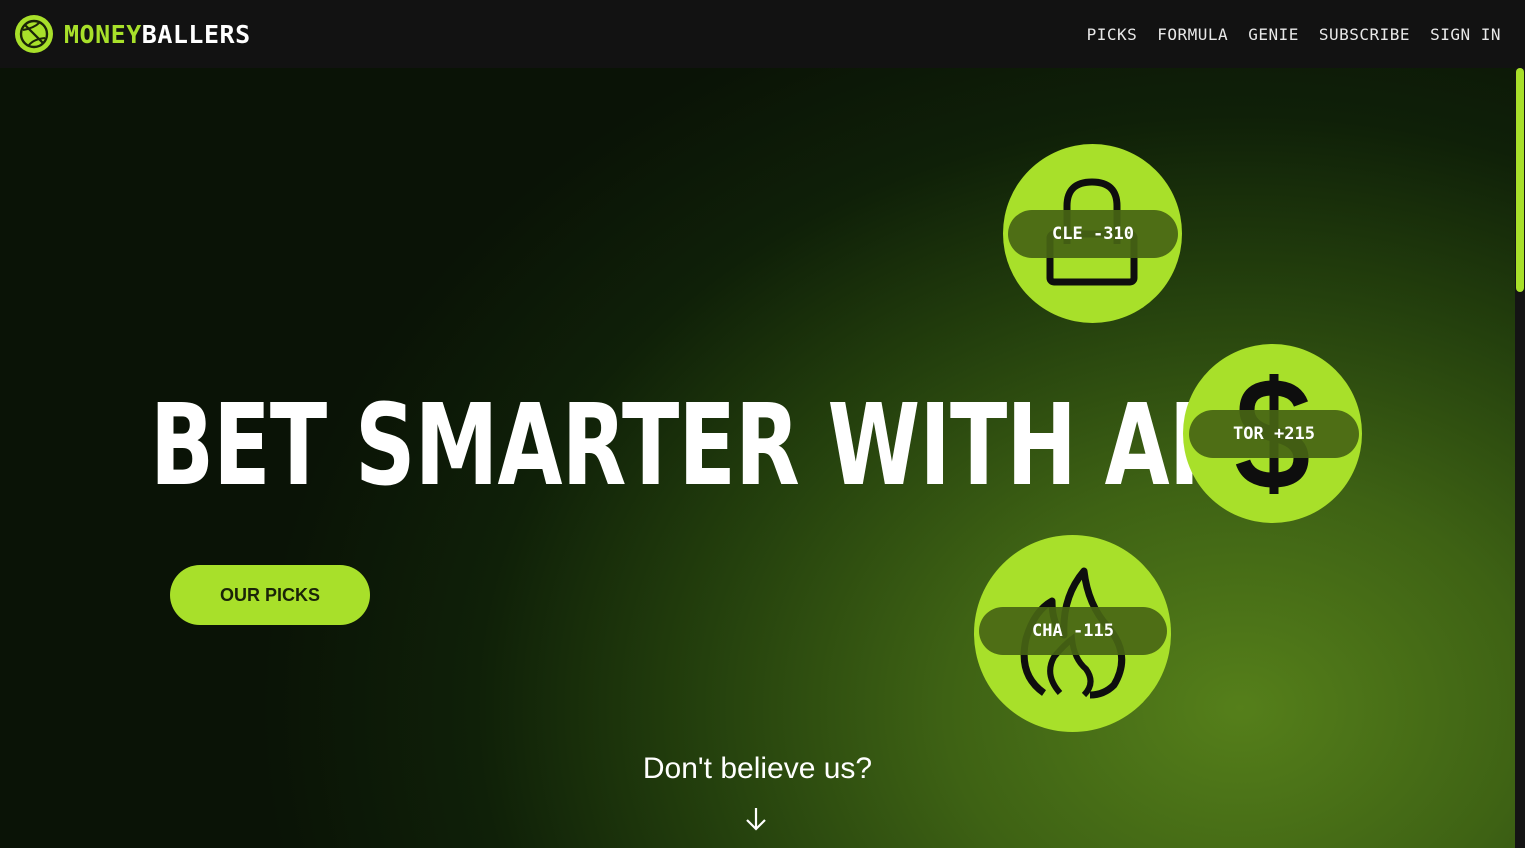  I want to click on pick-label-cle: CLE -310, so click(1093, 234).